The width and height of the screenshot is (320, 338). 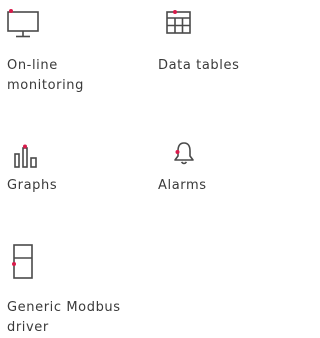 I want to click on monitor-icon, so click(x=23, y=23).